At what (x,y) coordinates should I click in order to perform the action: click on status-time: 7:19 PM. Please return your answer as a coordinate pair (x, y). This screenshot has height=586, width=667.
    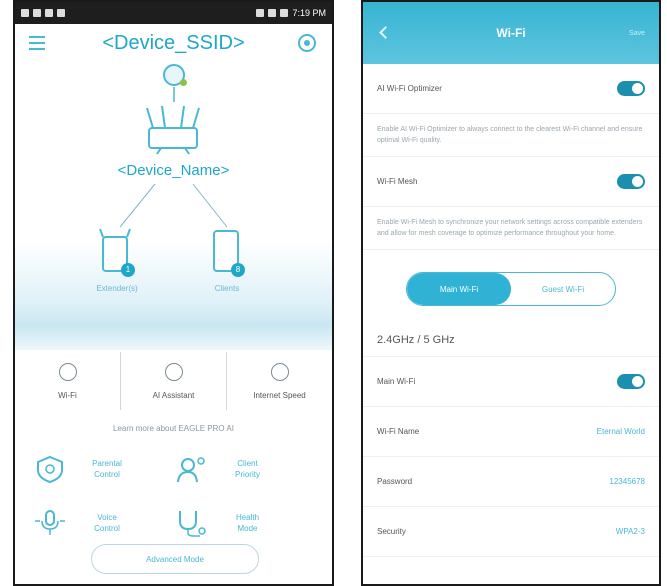
    Looking at the image, I should click on (309, 13).